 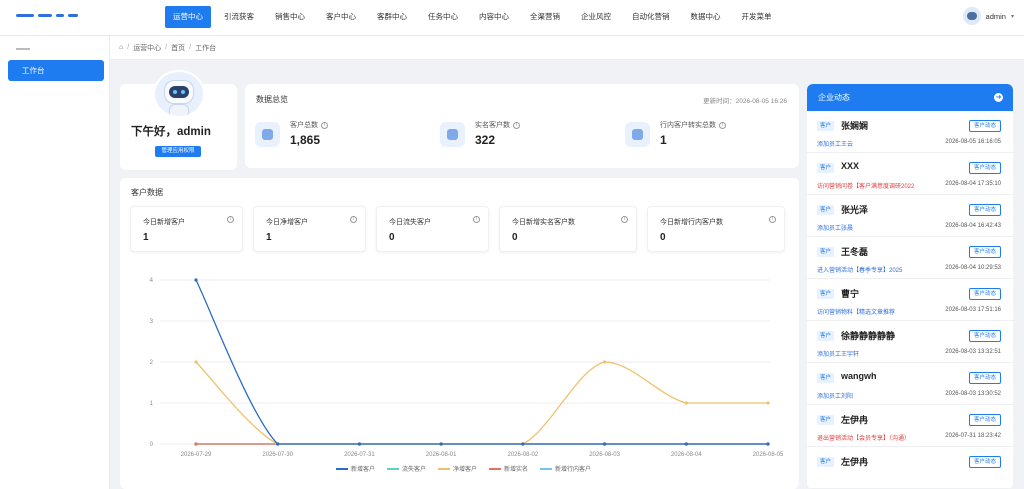 What do you see at coordinates (996, 16) in the screenshot?
I see `user-name: admin` at bounding box center [996, 16].